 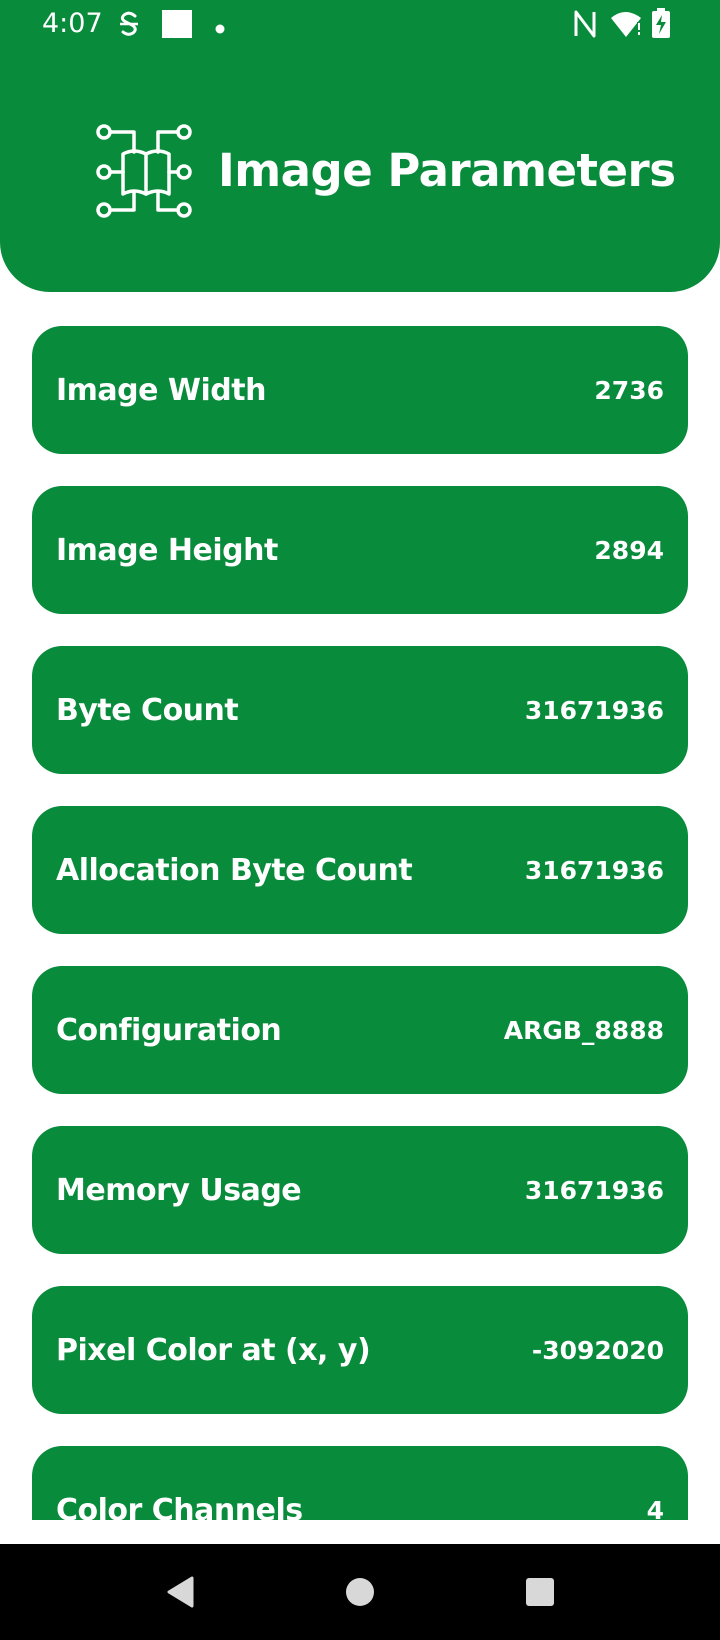 What do you see at coordinates (146, 172) in the screenshot?
I see `book-circuit-icon` at bounding box center [146, 172].